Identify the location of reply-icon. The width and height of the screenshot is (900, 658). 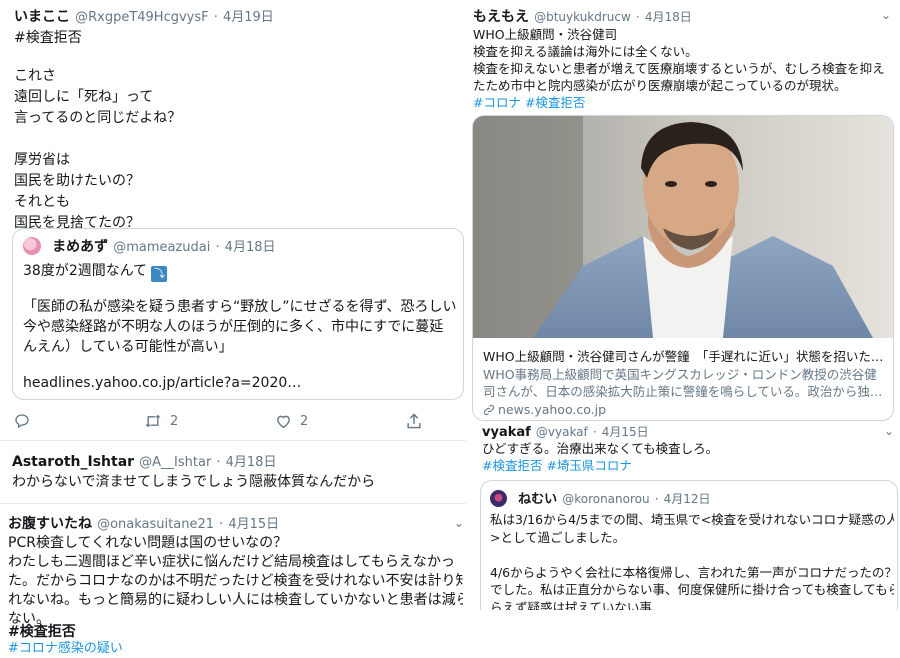
(22, 421).